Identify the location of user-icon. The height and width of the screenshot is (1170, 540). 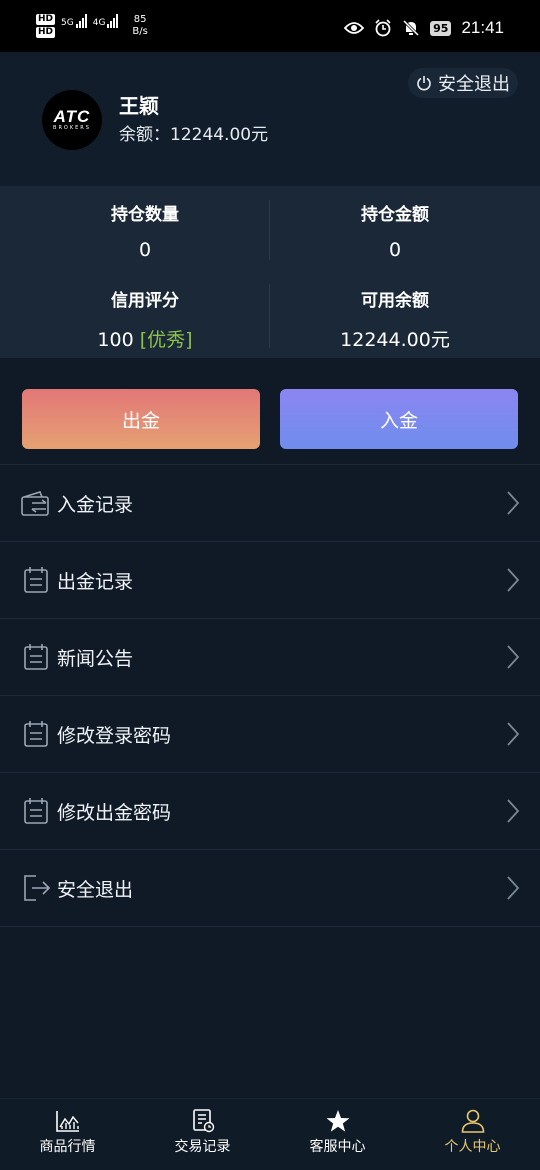
(472, 1121).